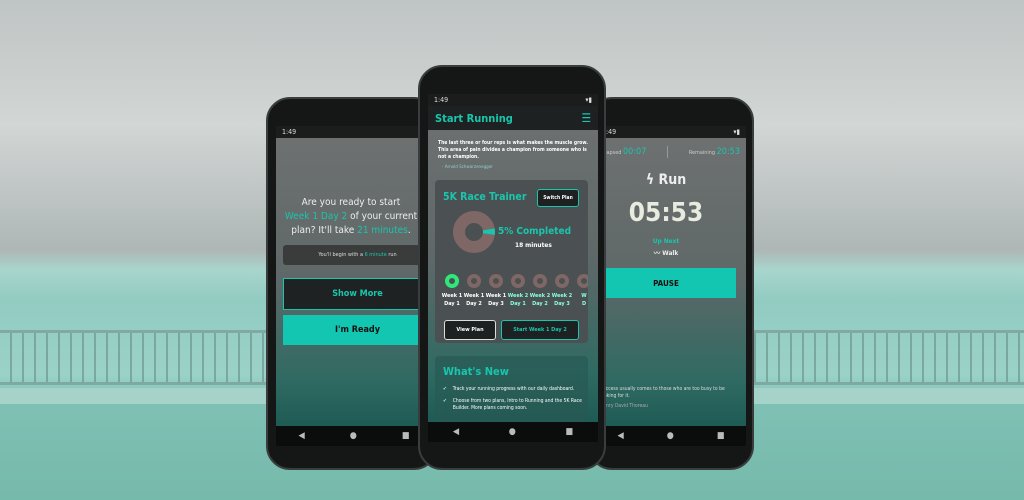  I want to click on day-item: Week 2 Day 3, so click(562, 291).